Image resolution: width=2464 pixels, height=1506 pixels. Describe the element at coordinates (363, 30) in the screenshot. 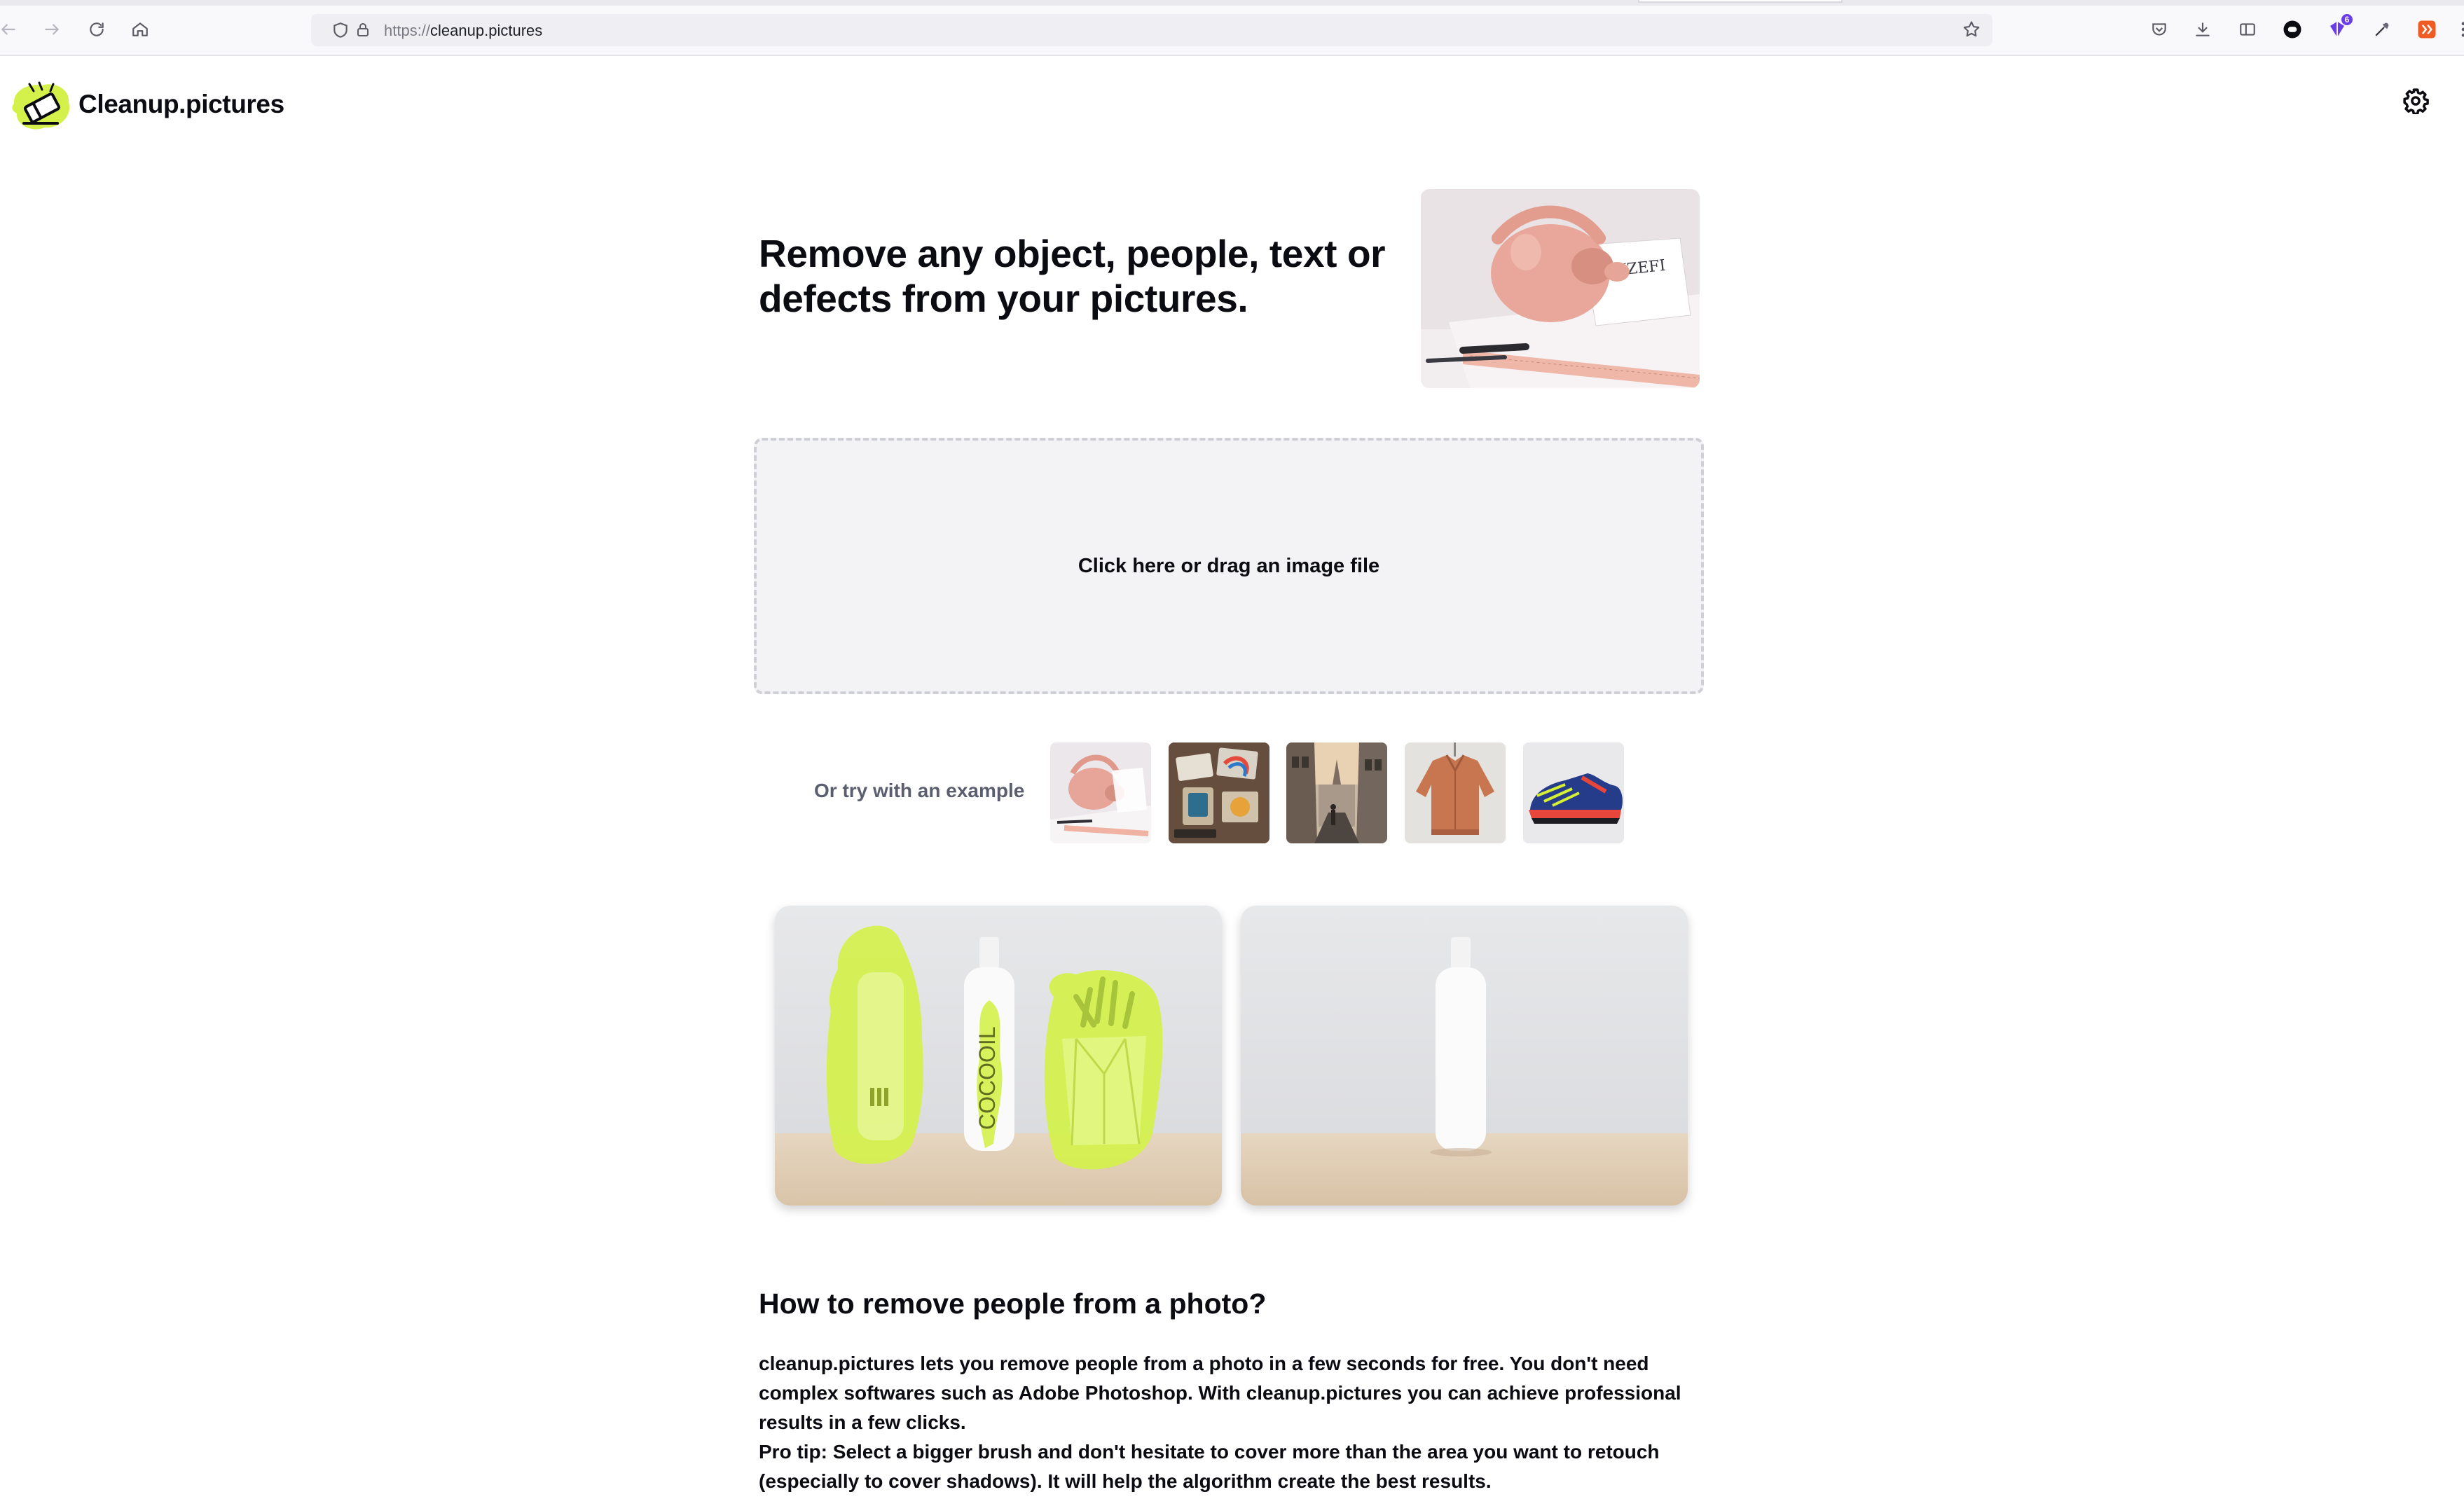

I see `lock-icon` at that location.